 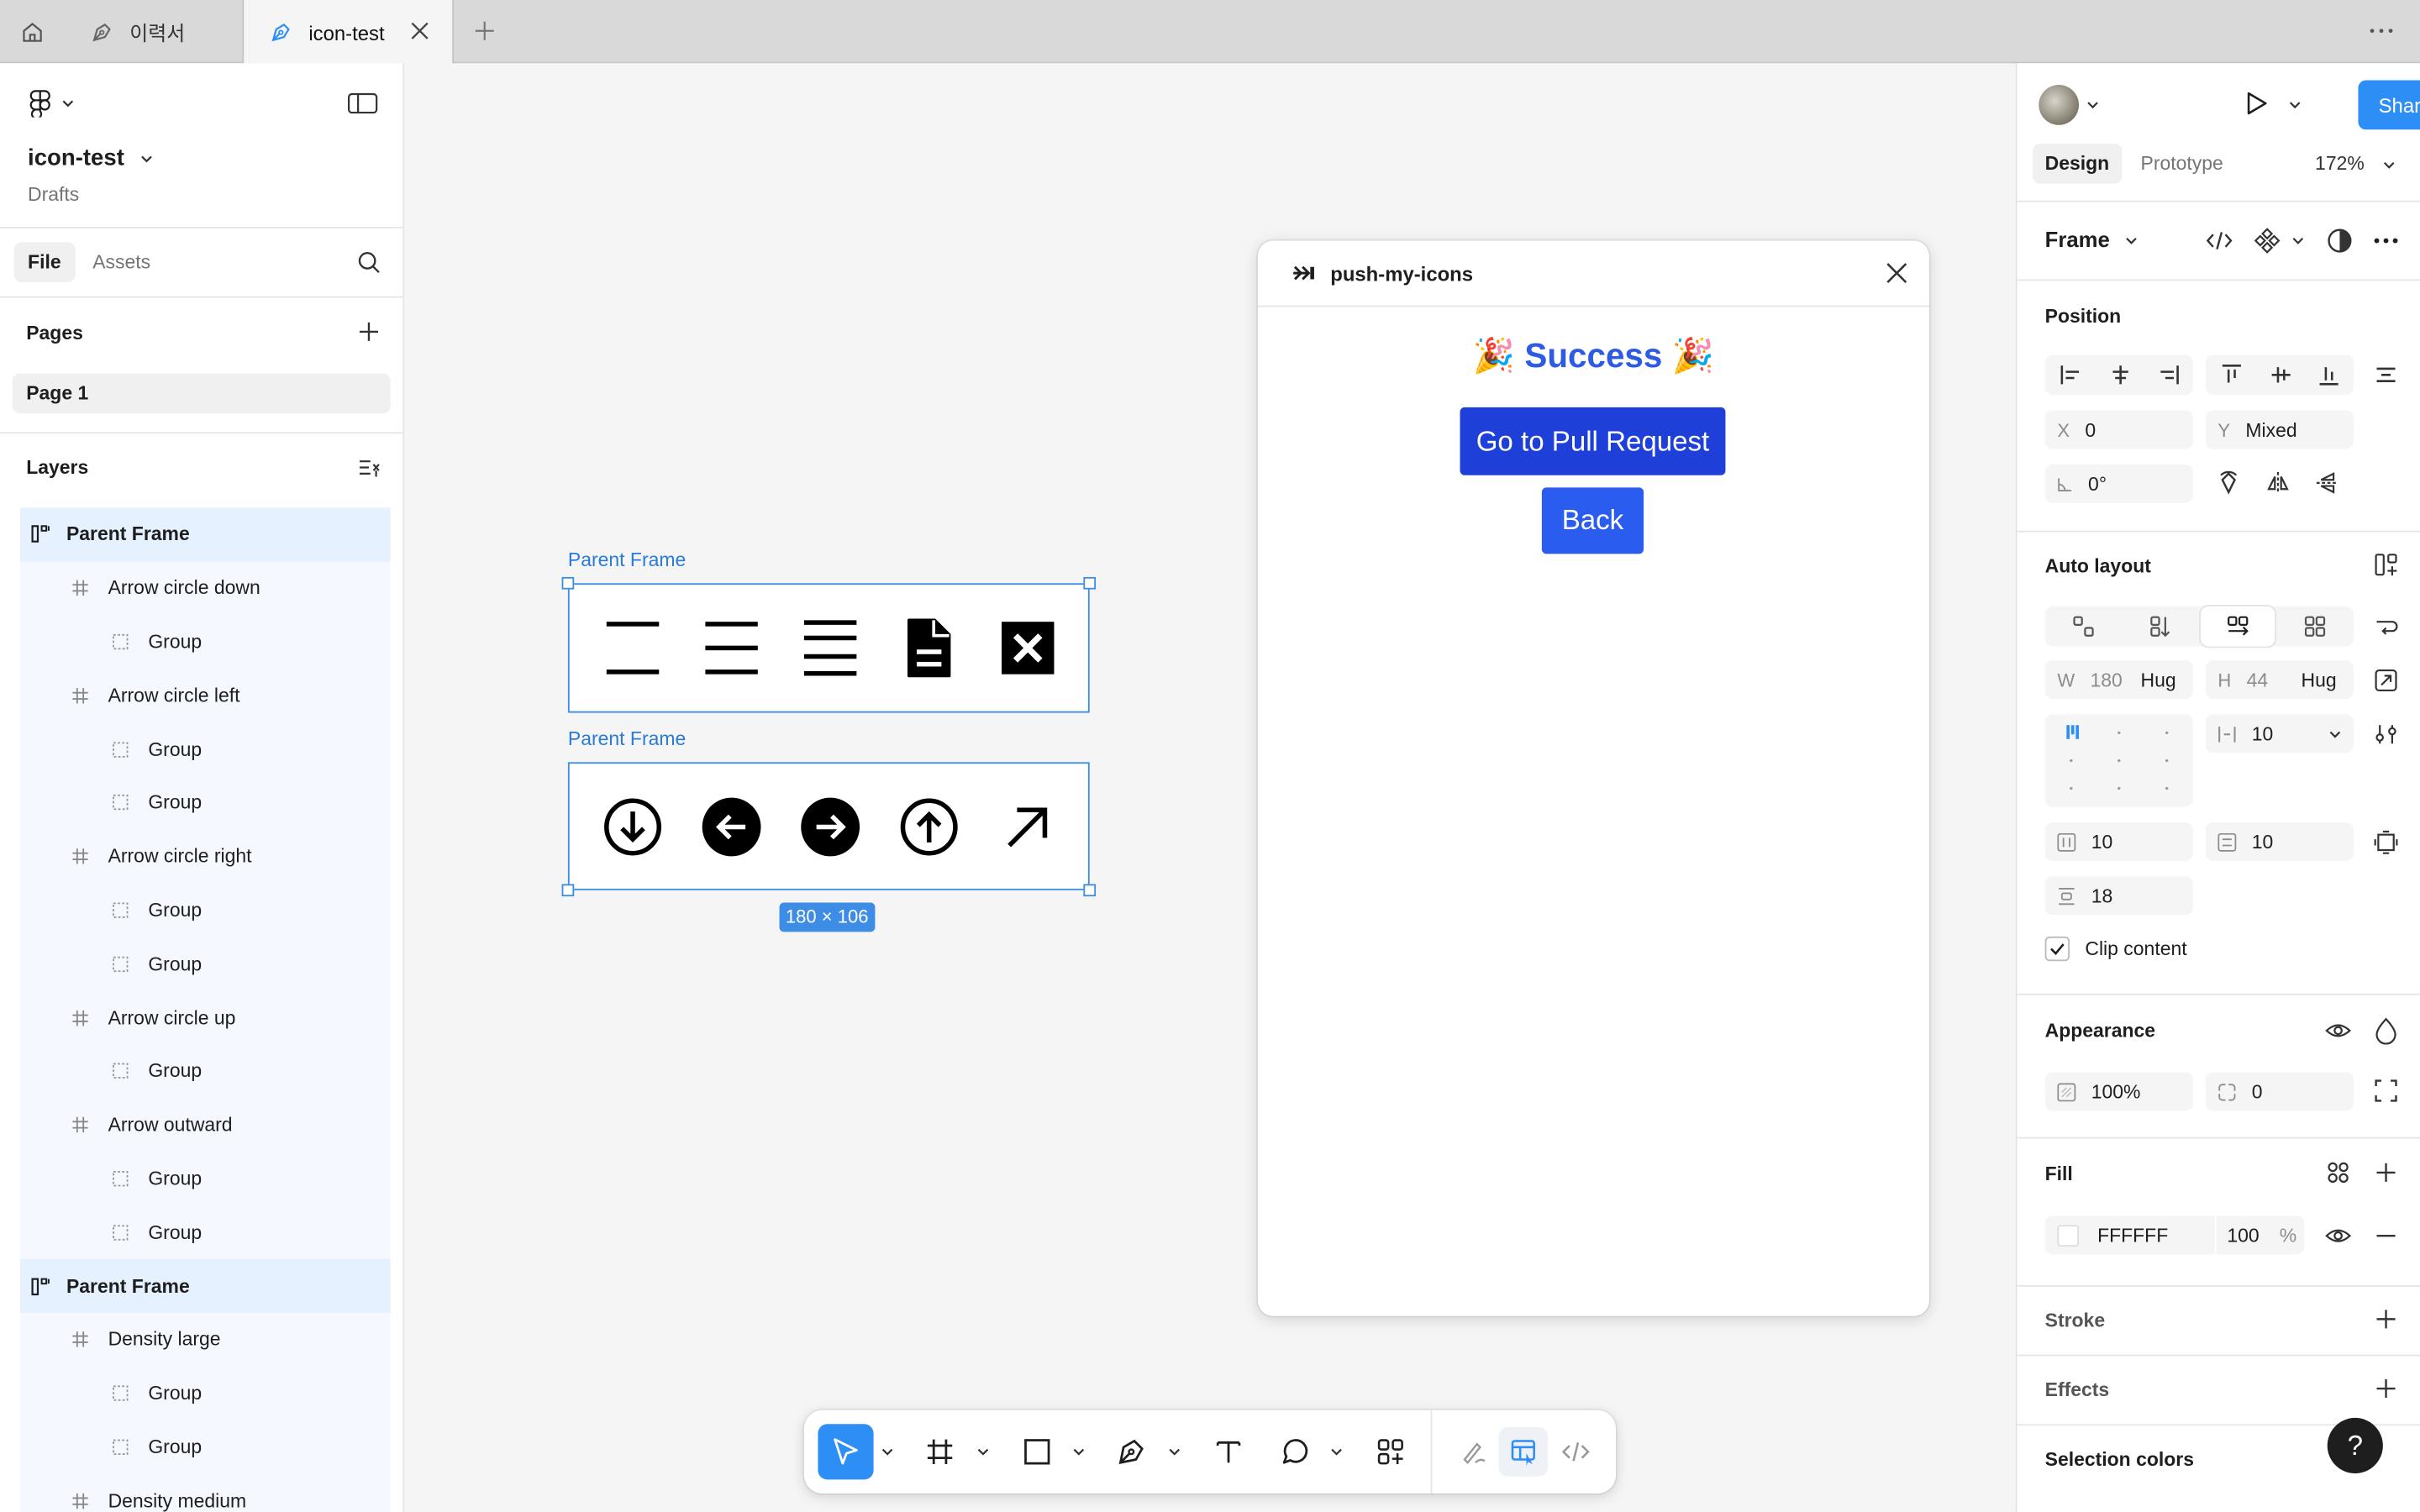 I want to click on align-bottom-button, so click(x=2328, y=374).